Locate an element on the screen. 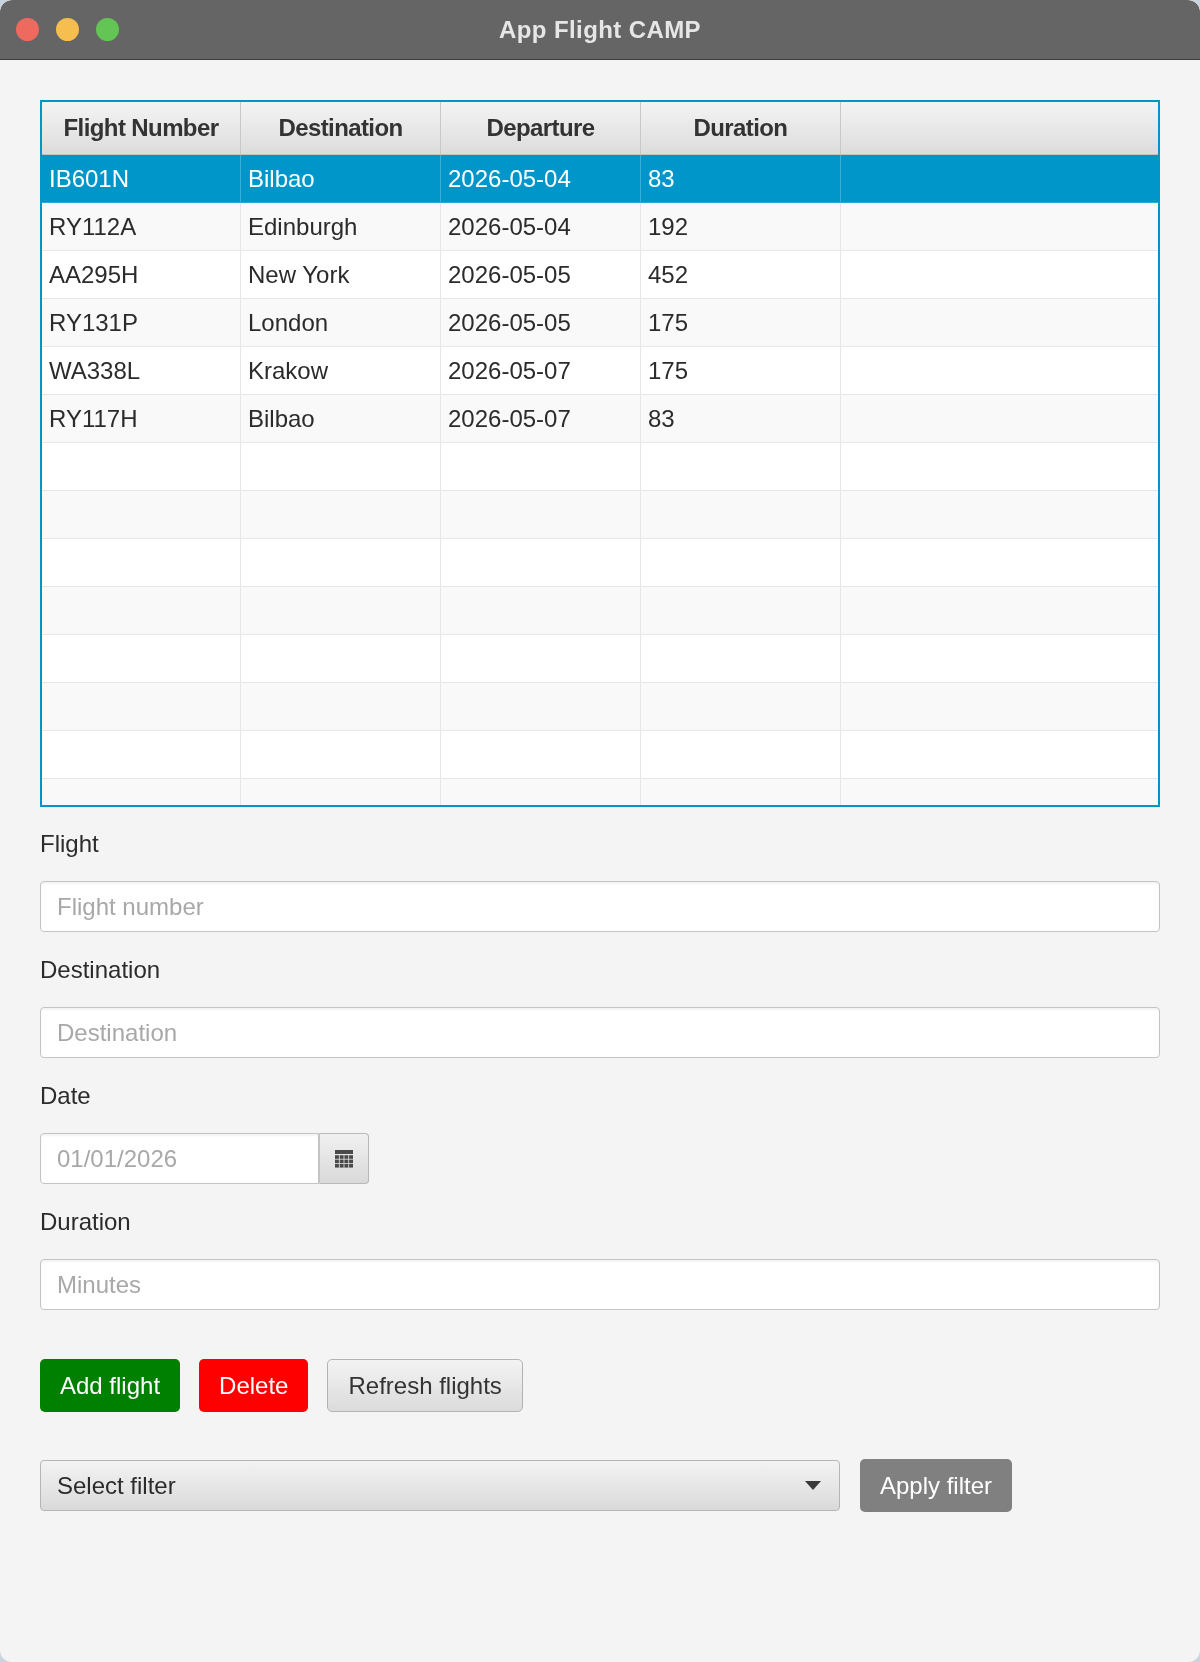  calendar-button is located at coordinates (344, 1158).